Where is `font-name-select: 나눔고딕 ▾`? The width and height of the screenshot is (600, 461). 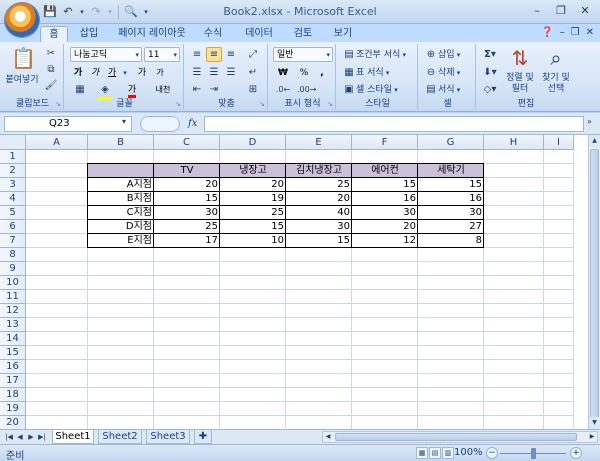 font-name-select: 나눔고딕 ▾ is located at coordinates (106, 54).